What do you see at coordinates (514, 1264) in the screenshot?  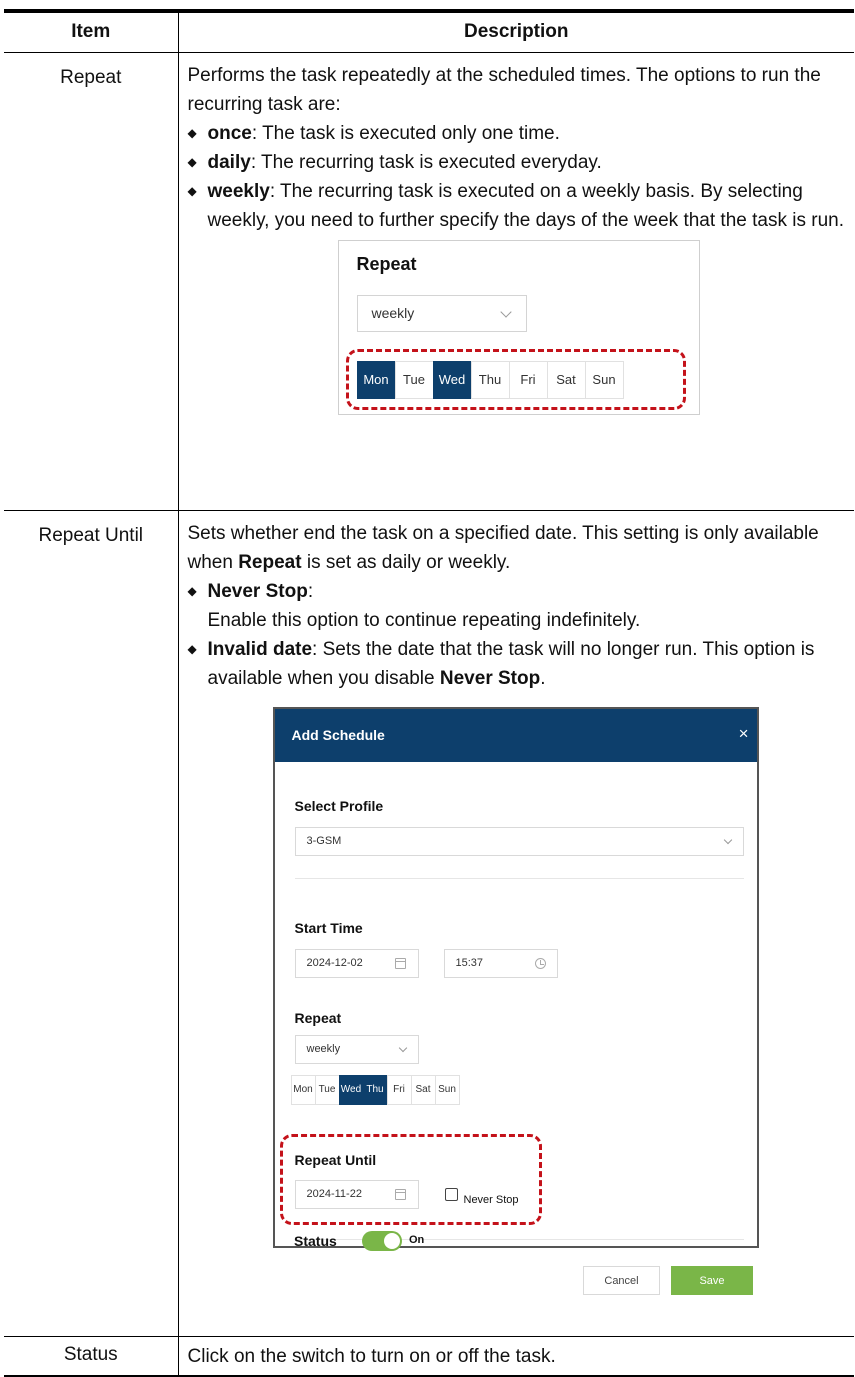 I see `dialog-status-area: Status On Cancel Save` at bounding box center [514, 1264].